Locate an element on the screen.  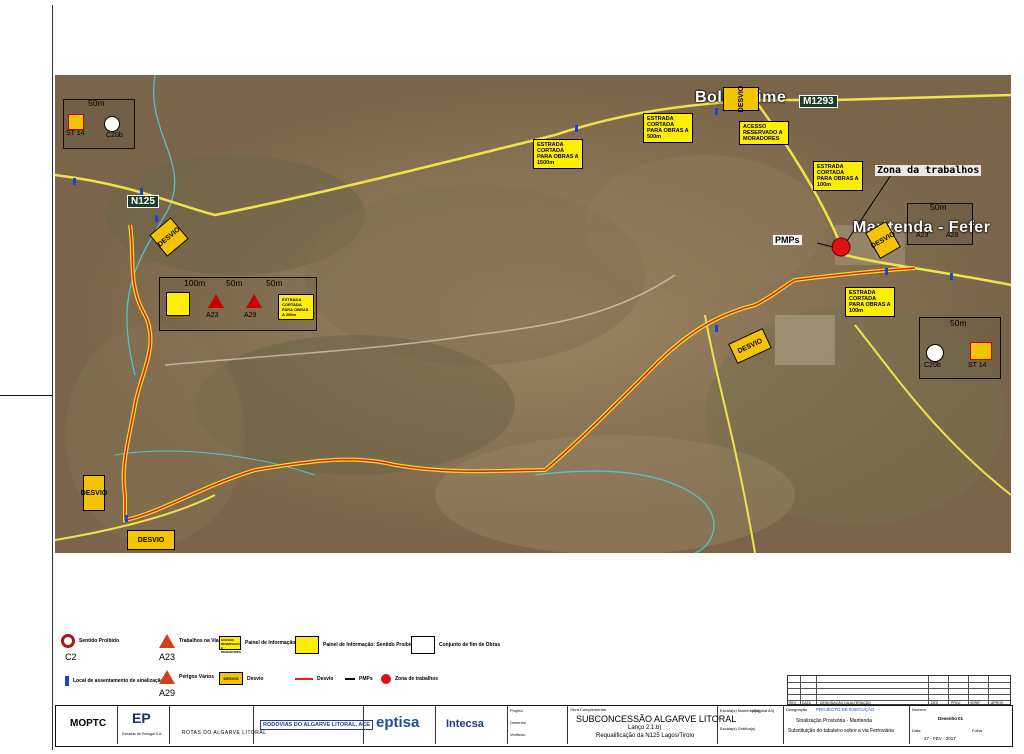
project-lot: Lanço 2.1.b) is located at coordinates (645, 728).